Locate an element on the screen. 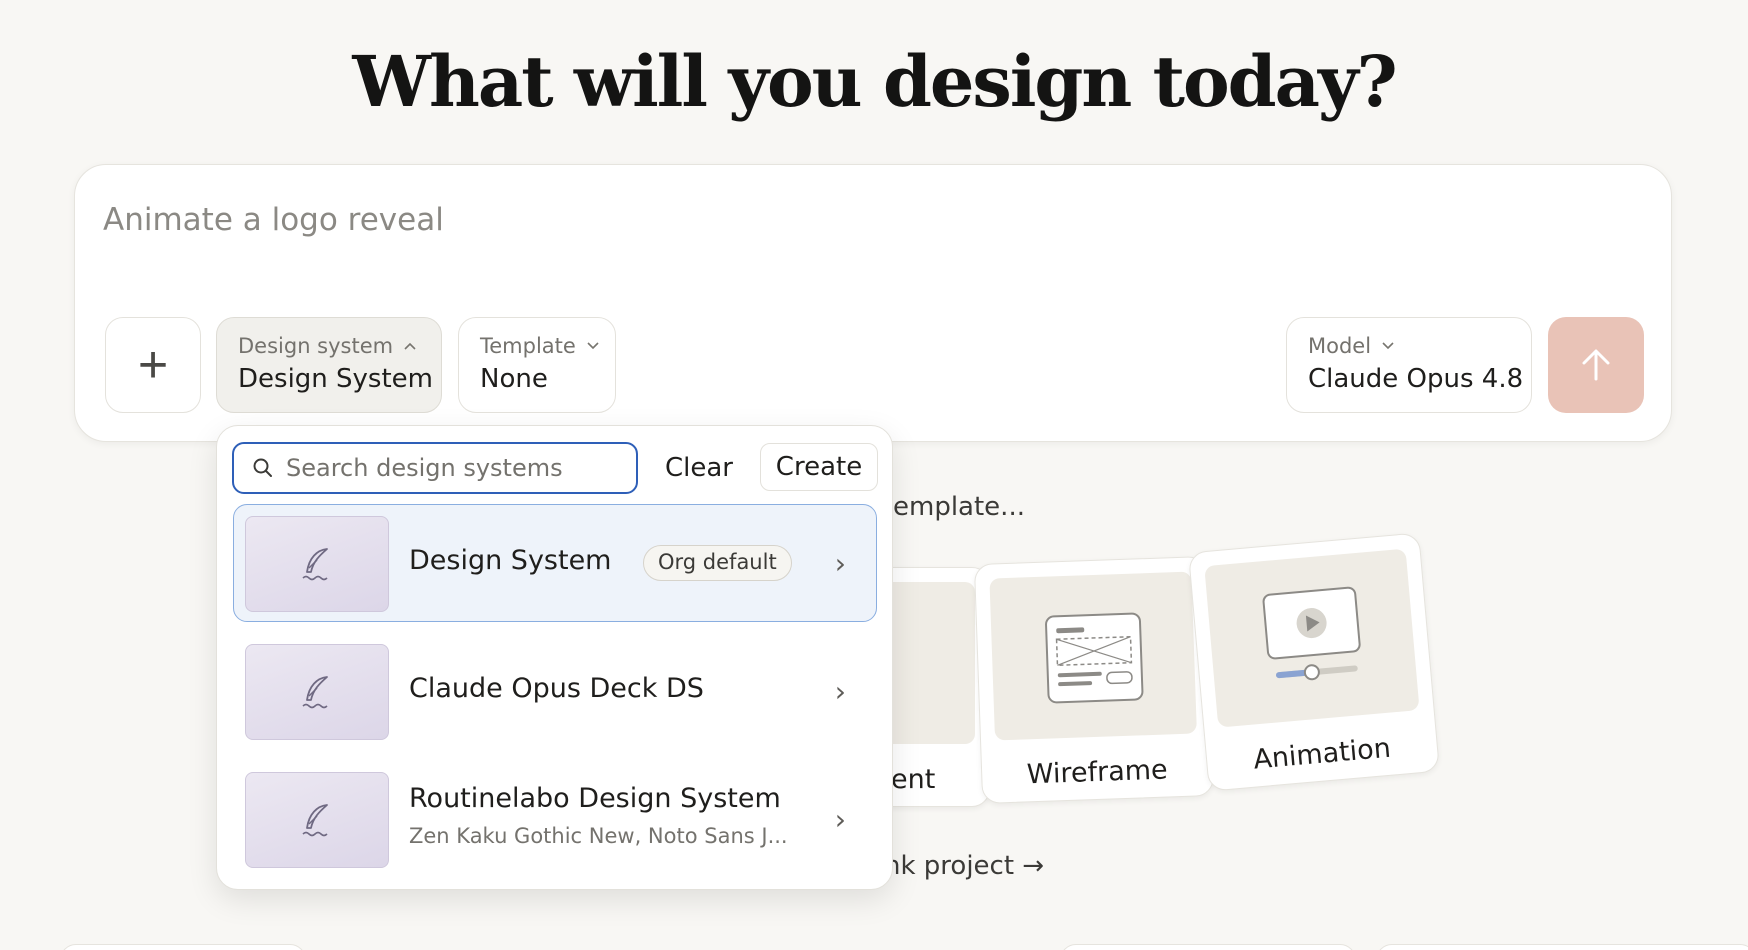 Image resolution: width=1748 pixels, height=950 pixels. send-button is located at coordinates (1596, 365).